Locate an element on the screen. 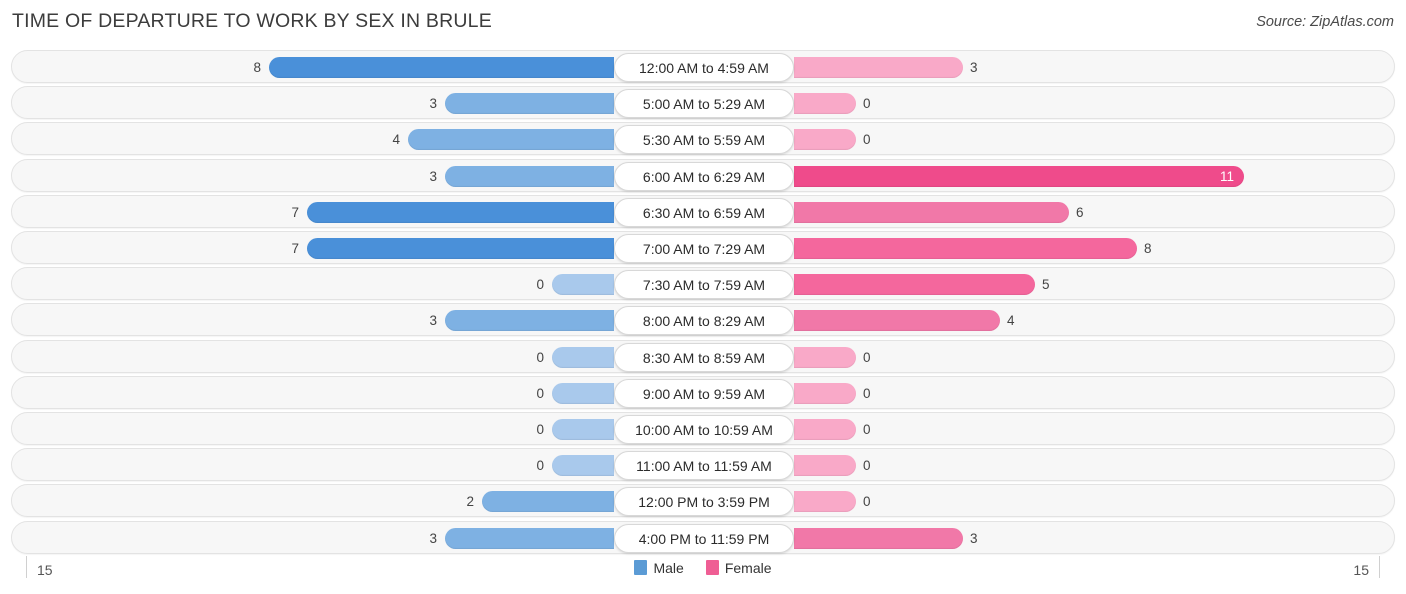  legend-item-female: Female is located at coordinates (738, 568).